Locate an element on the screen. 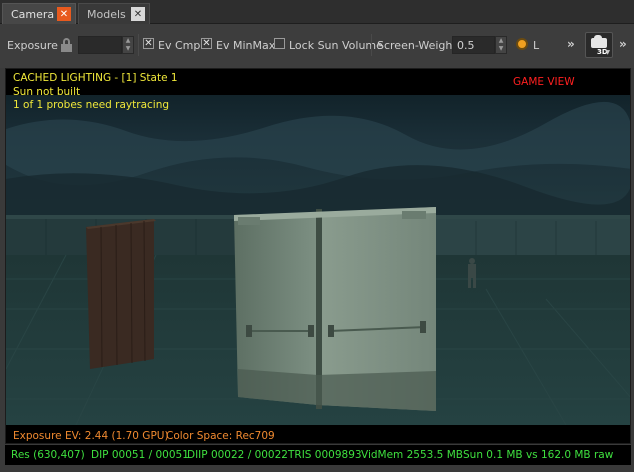 This screenshot has width=634, height=472. lock-sun-volume-checkbox is located at coordinates (279, 43).